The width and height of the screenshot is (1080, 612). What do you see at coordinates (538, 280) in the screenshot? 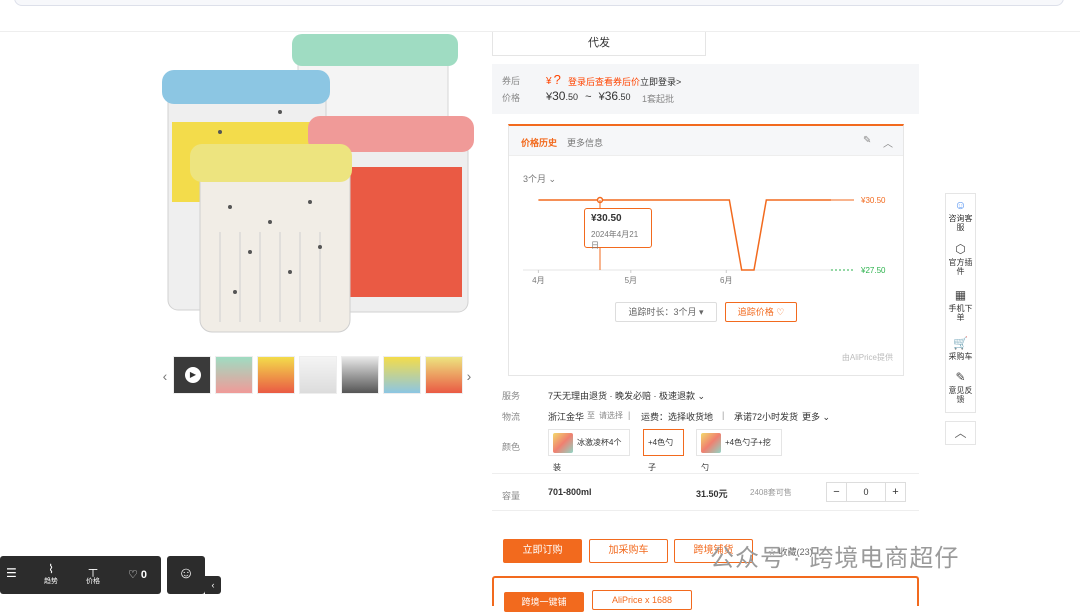
I see `x-tick-label: 4月` at bounding box center [538, 280].